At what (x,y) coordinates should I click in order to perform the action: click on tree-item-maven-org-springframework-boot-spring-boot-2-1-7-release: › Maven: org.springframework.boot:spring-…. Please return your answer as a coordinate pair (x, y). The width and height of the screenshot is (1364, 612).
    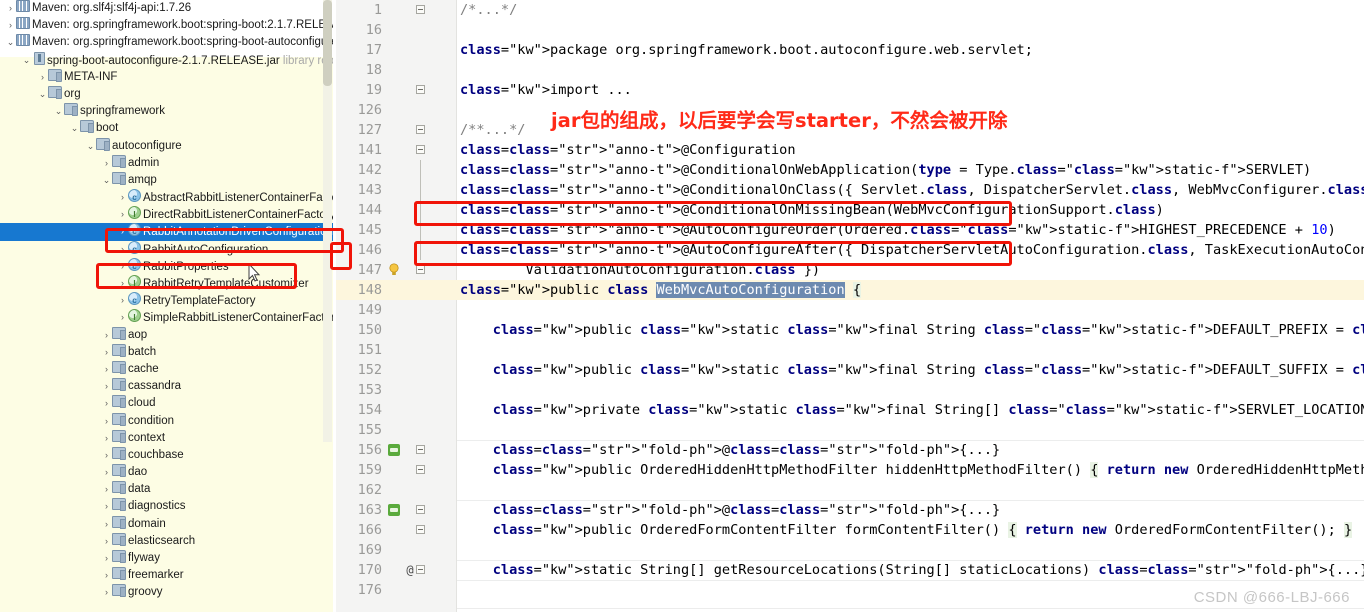
    Looking at the image, I should click on (168, 25).